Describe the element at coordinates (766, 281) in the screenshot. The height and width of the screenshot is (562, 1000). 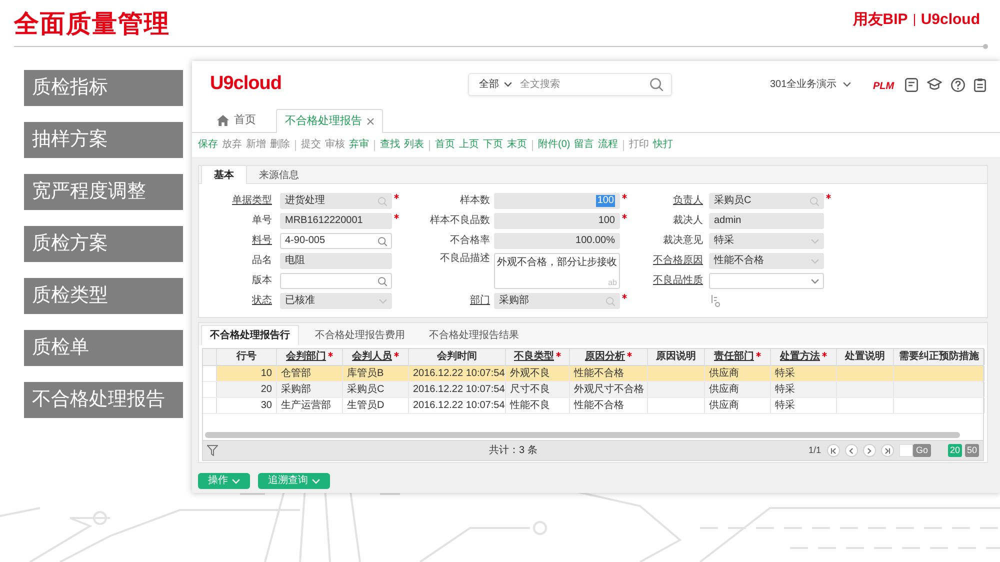
I see `select-field` at that location.